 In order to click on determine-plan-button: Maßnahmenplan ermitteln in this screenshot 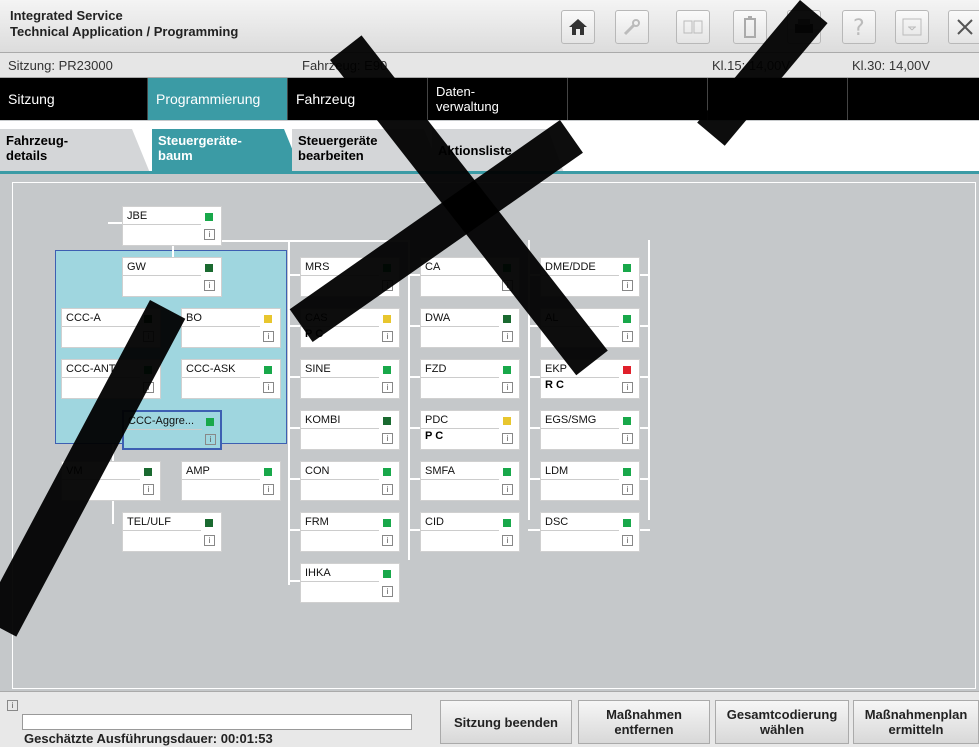, I will do `click(916, 722)`.